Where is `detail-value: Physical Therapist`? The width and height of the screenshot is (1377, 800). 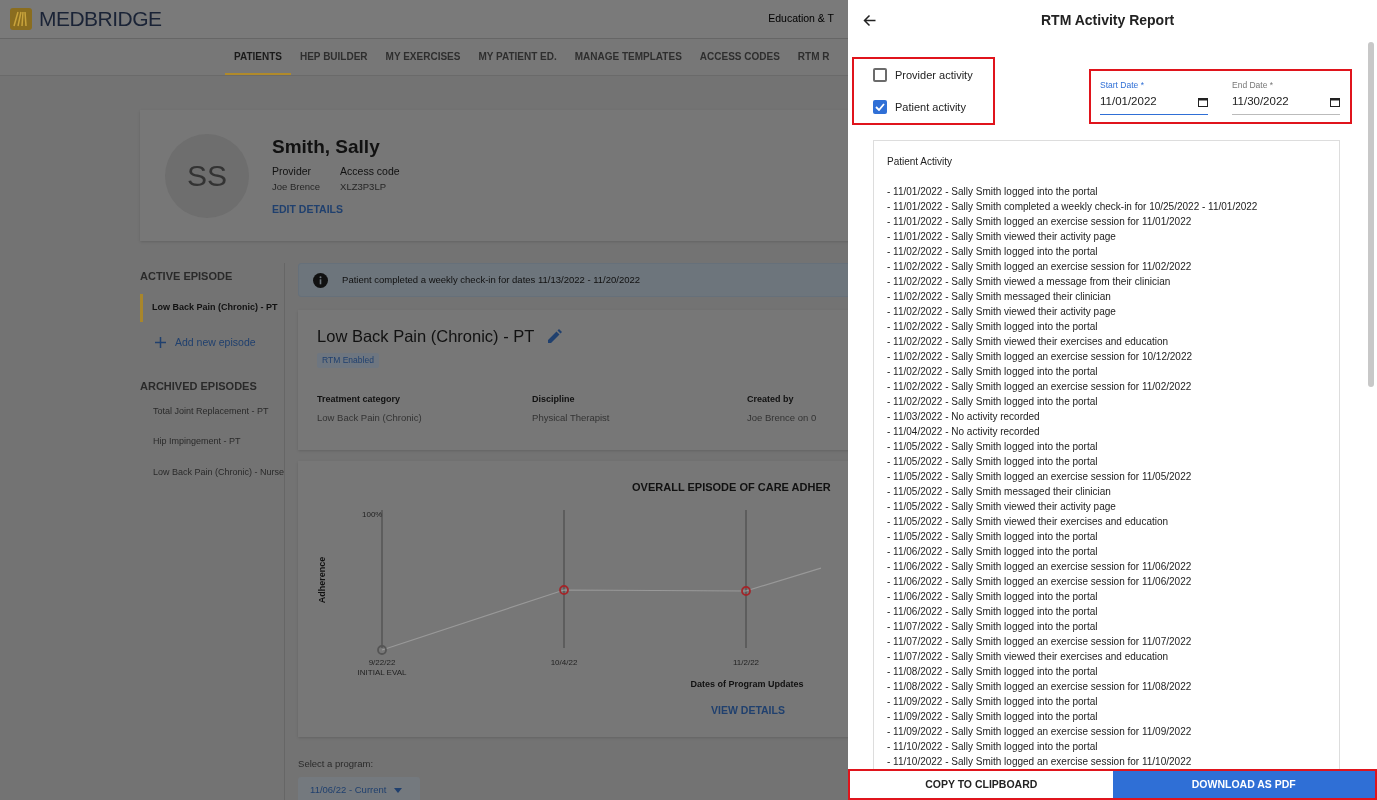
detail-value: Physical Therapist is located at coordinates (571, 418).